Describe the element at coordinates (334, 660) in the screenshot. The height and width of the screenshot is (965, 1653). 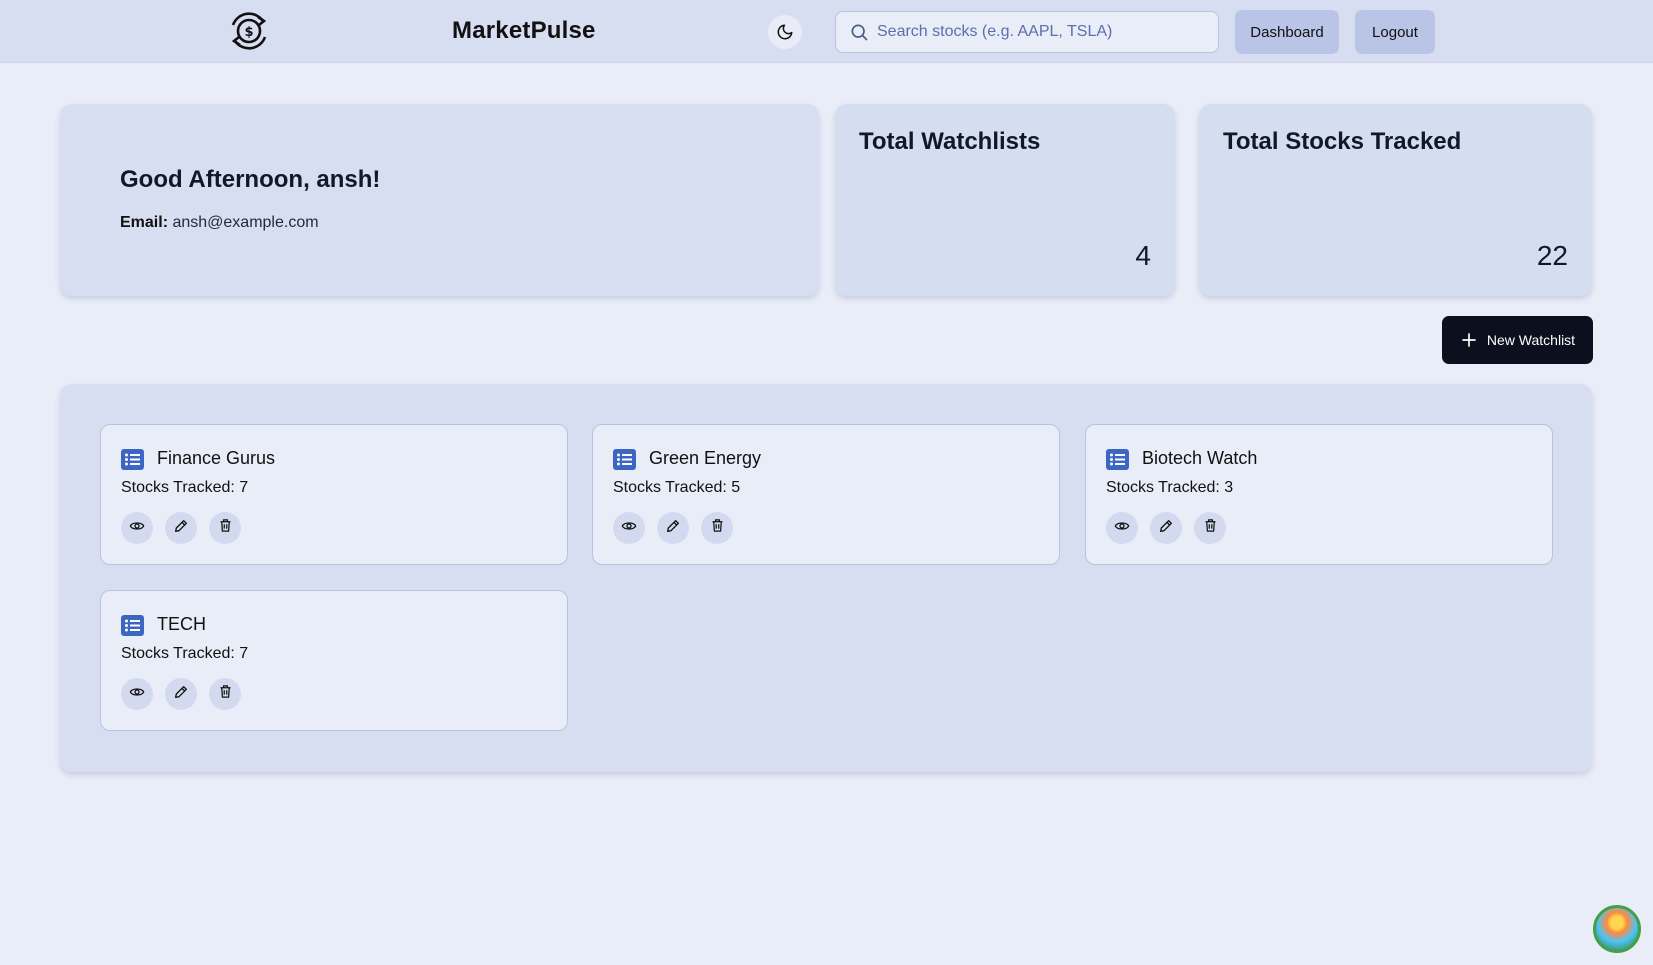
I see `watchlist-card: TECH Stocks Tracked: 7` at that location.